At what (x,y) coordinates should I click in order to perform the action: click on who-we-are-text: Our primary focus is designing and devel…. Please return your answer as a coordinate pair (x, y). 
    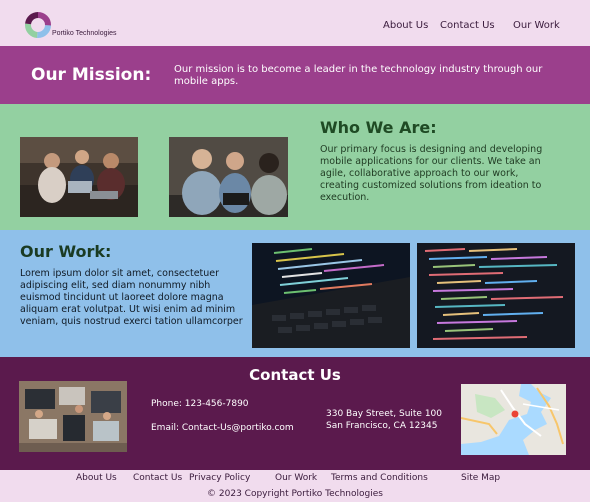
    Looking at the image, I should click on (431, 173).